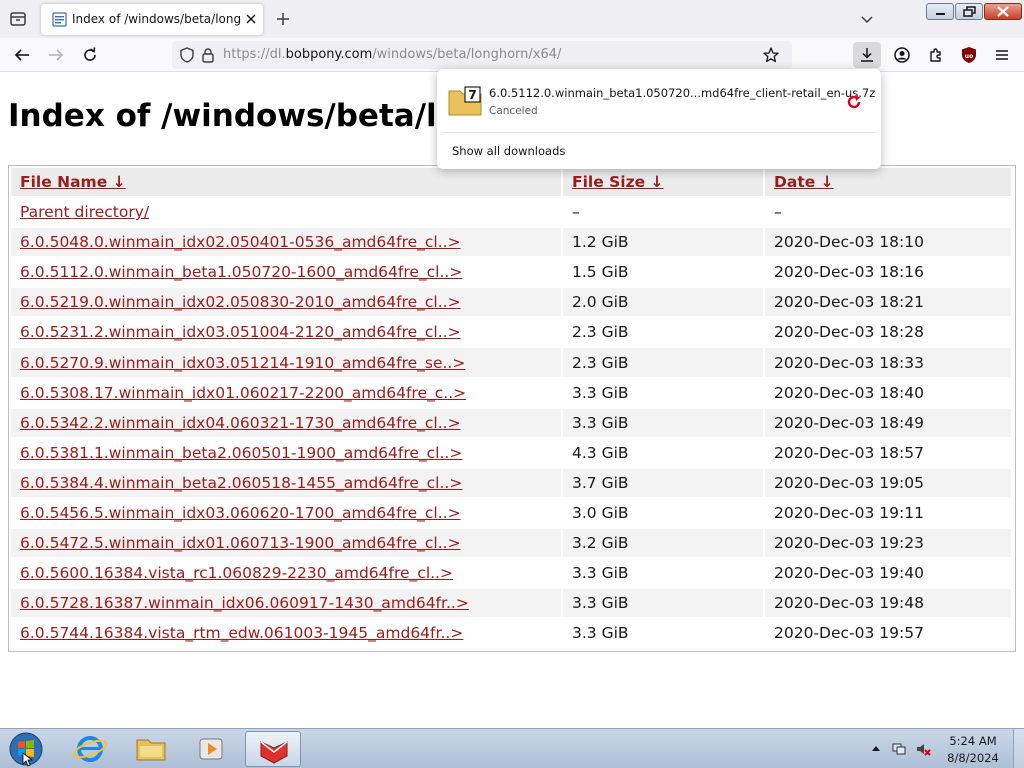 The image size is (1024, 768). Describe the element at coordinates (467, 54) in the screenshot. I see `url-path: /windows/beta/longhorn/x64/` at that location.